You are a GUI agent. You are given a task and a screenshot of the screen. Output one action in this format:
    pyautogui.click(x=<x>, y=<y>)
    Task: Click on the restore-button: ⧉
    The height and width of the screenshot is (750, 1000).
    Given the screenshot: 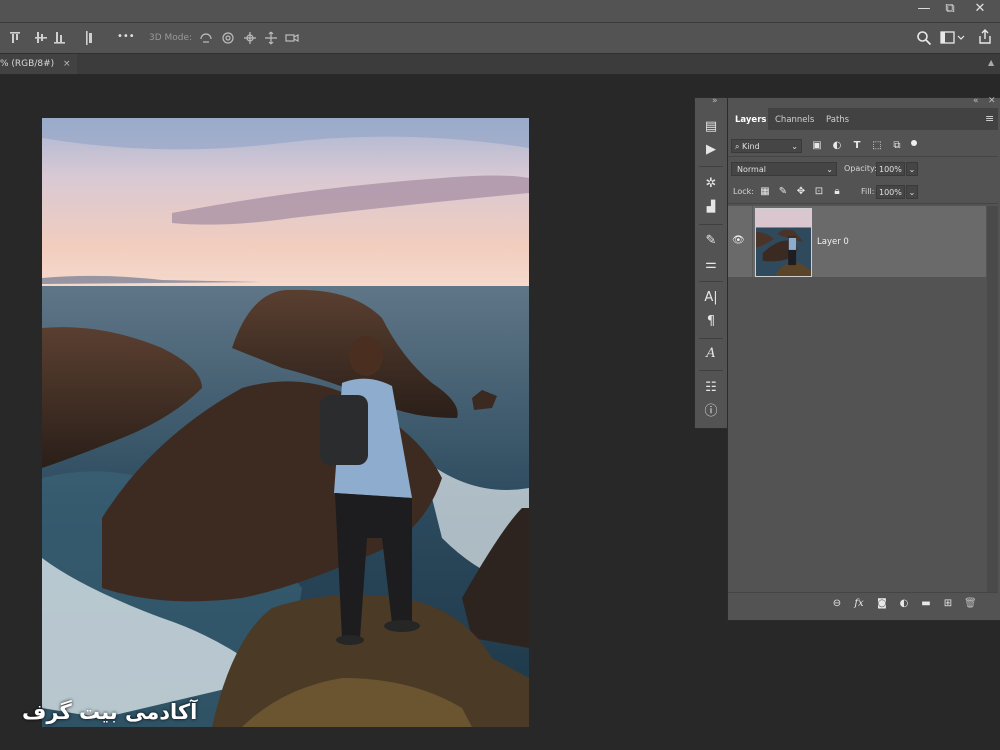 What is the action you would take?
    pyautogui.click(x=950, y=10)
    